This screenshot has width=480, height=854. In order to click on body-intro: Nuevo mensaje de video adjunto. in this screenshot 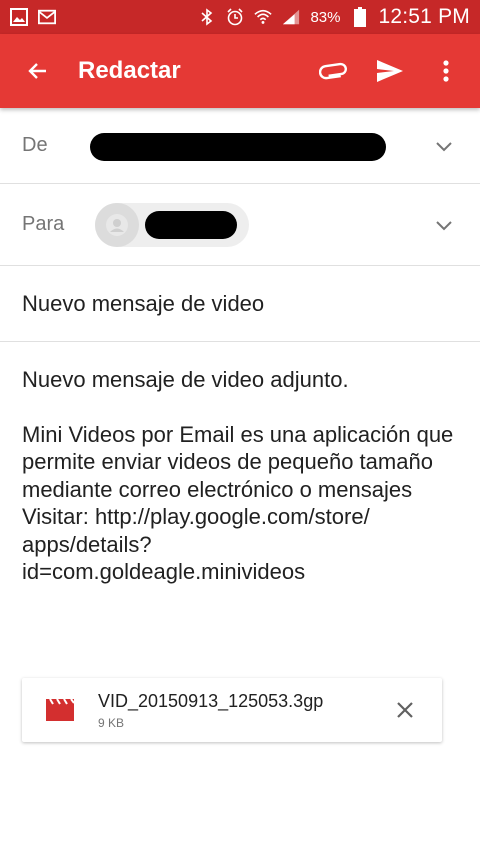, I will do `click(185, 379)`.